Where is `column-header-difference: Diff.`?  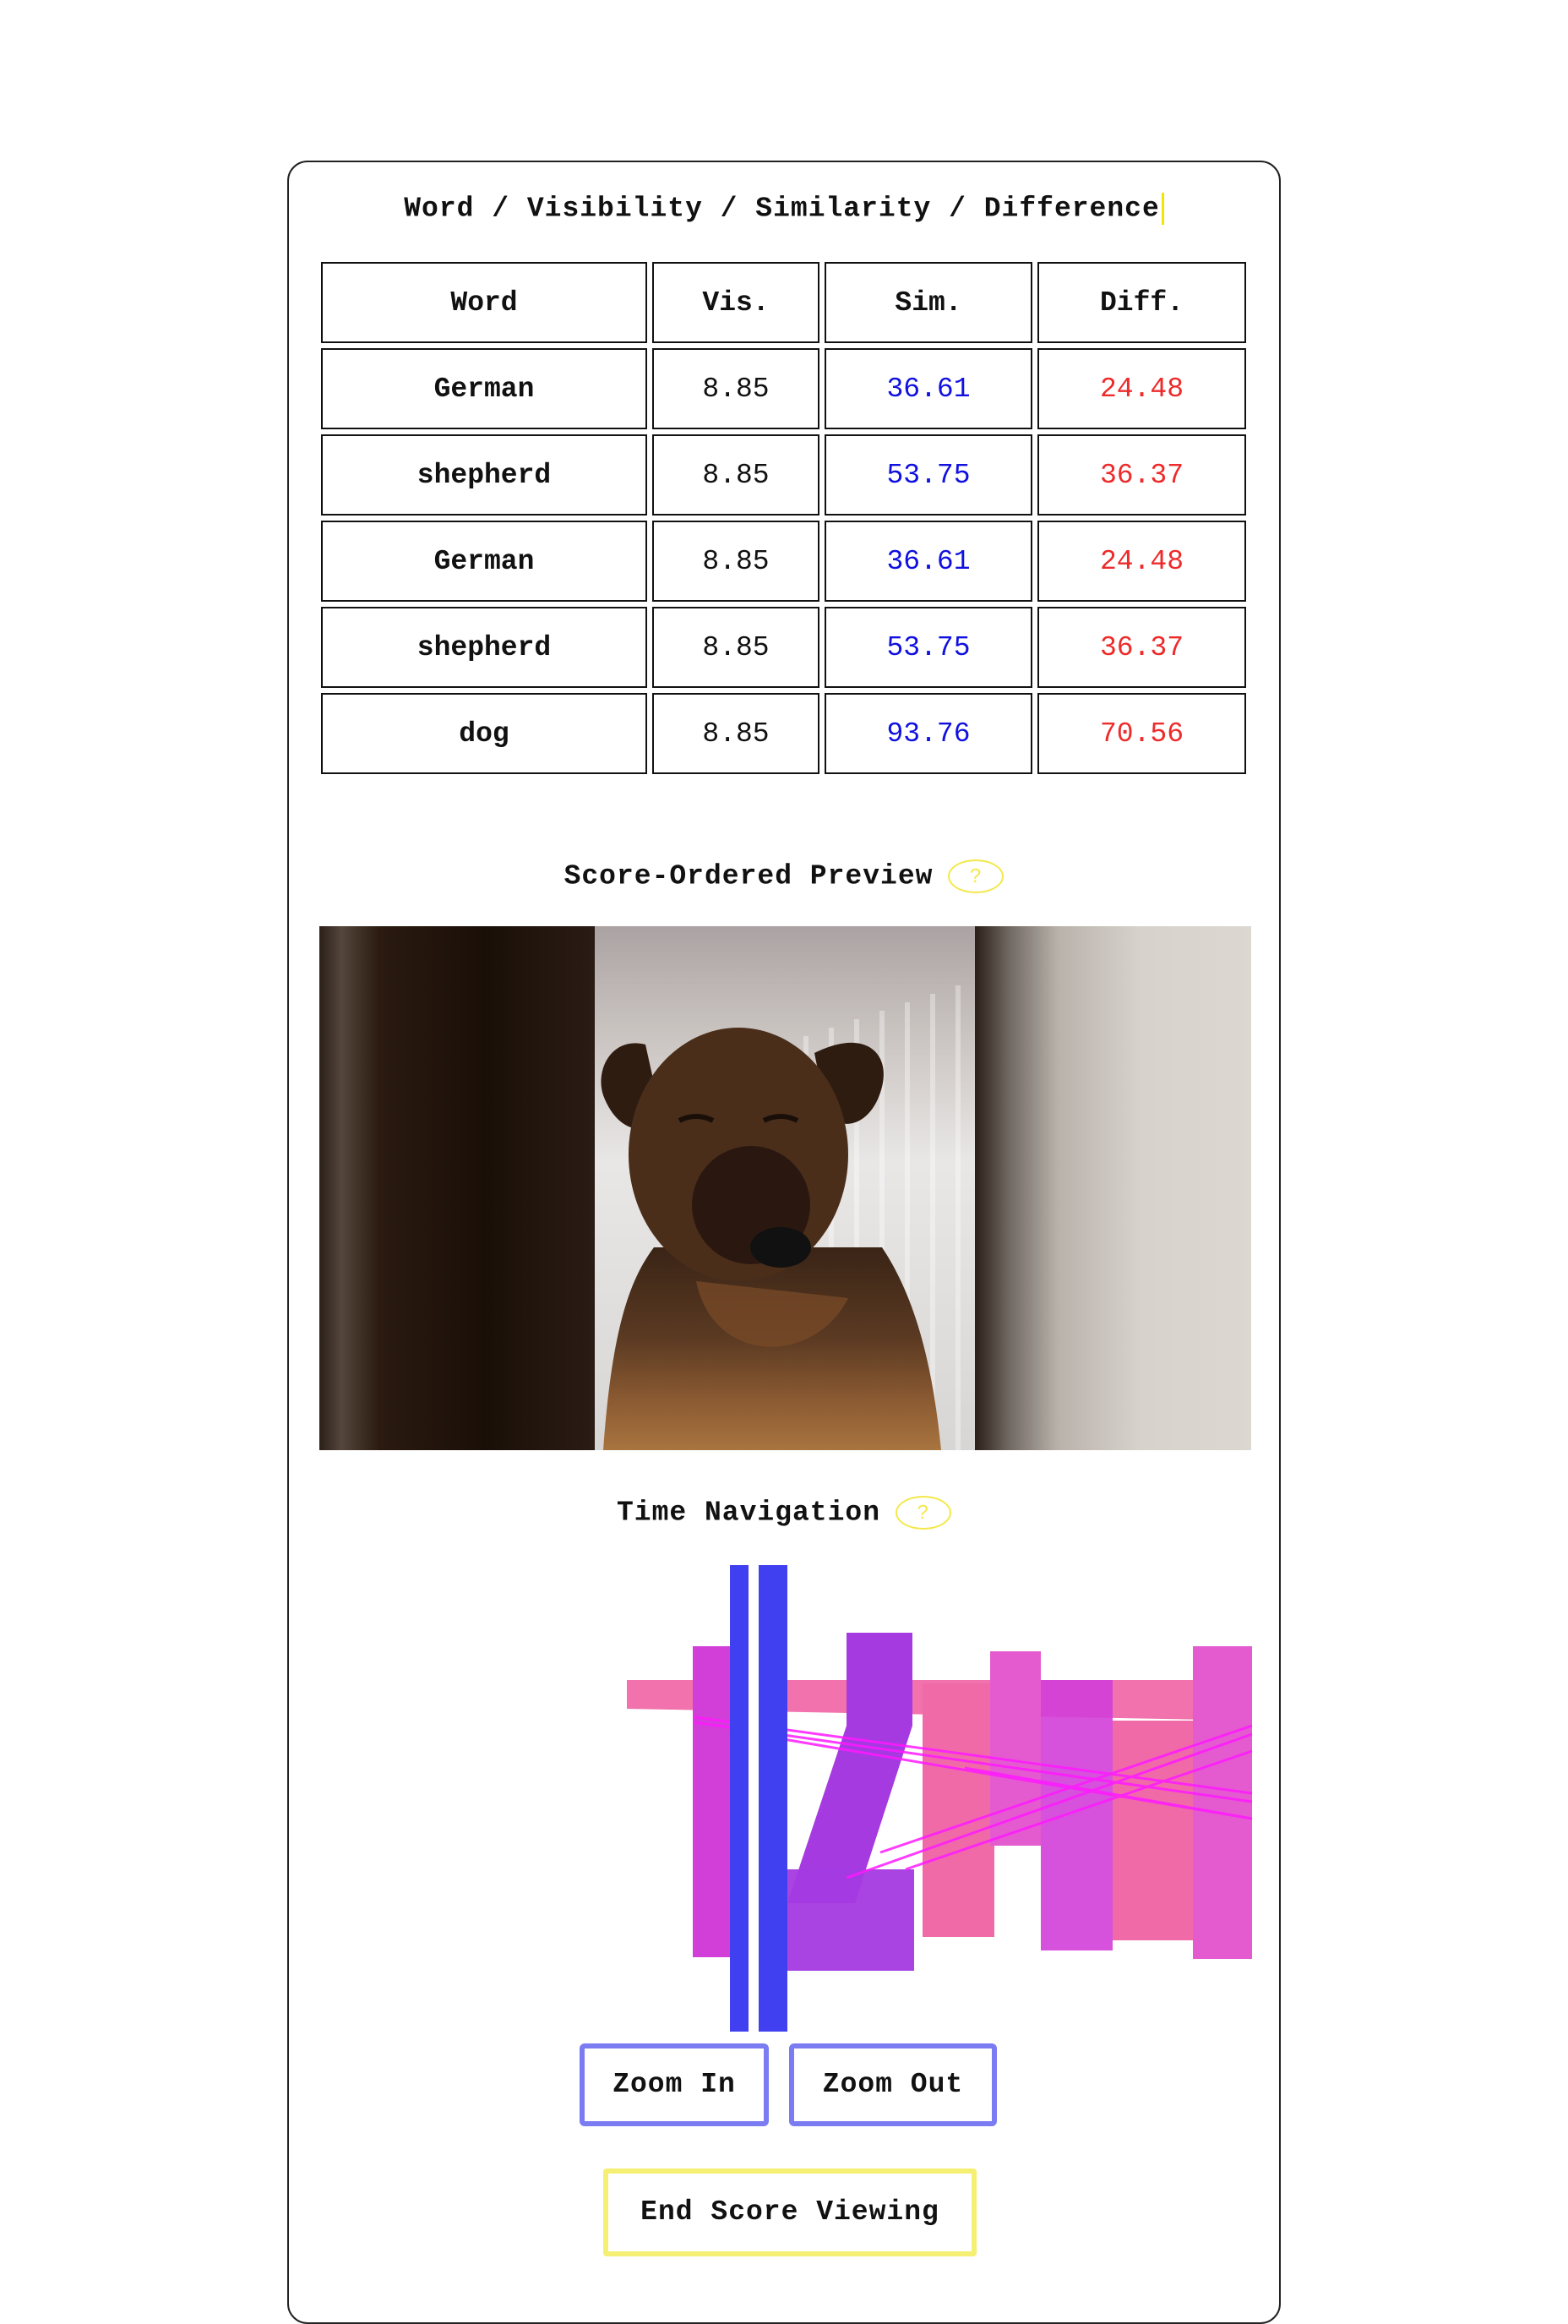 column-header-difference: Diff. is located at coordinates (1141, 302).